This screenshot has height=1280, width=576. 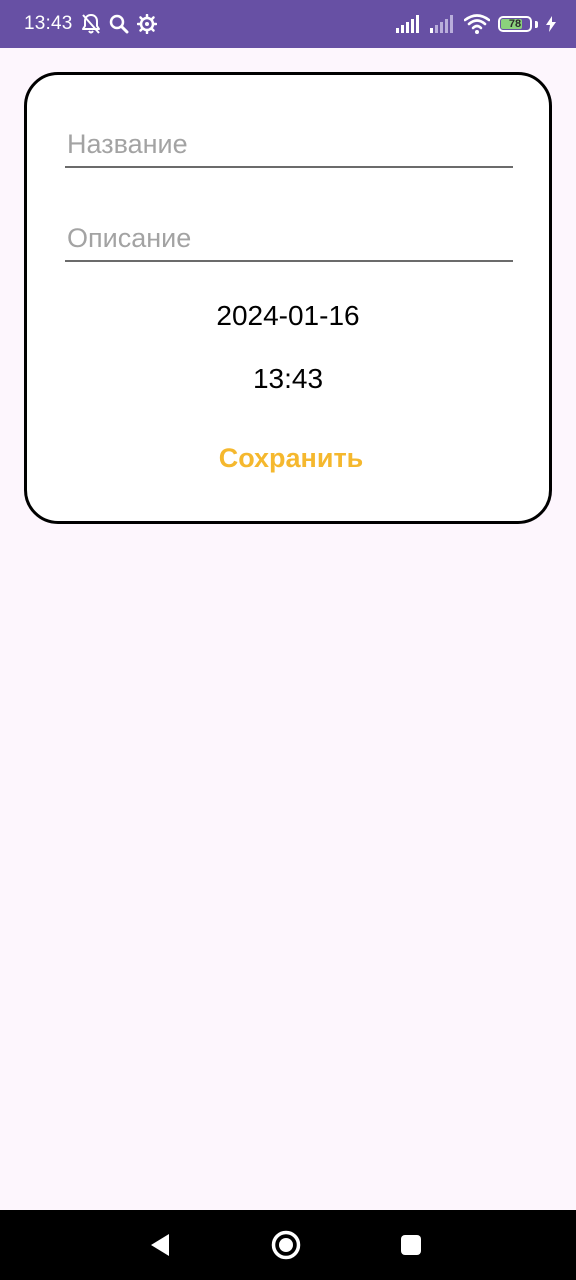 I want to click on description-field, so click(x=289, y=237).